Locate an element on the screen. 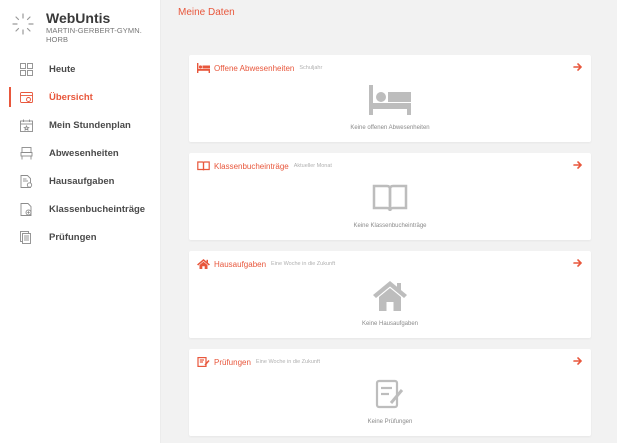 This screenshot has width=617, height=443. sidebar-item-mein-stundenplan: Mein Stundenplan is located at coordinates (80, 125).